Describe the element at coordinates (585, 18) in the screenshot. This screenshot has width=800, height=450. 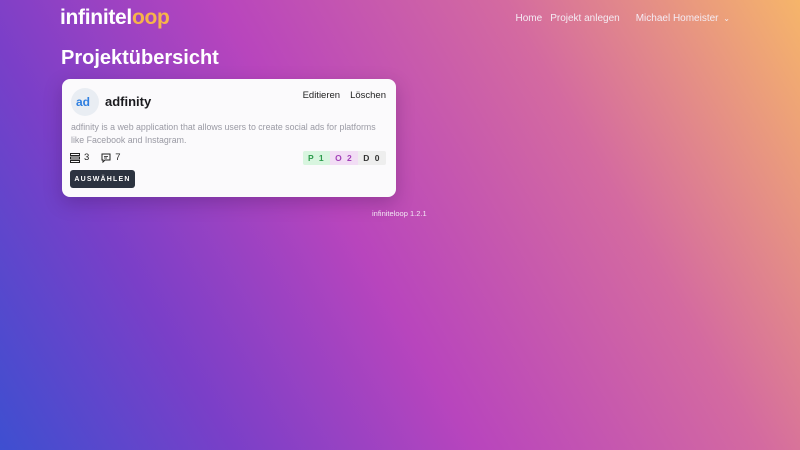
I see `nav-create-project-link: Projekt anlegen` at that location.